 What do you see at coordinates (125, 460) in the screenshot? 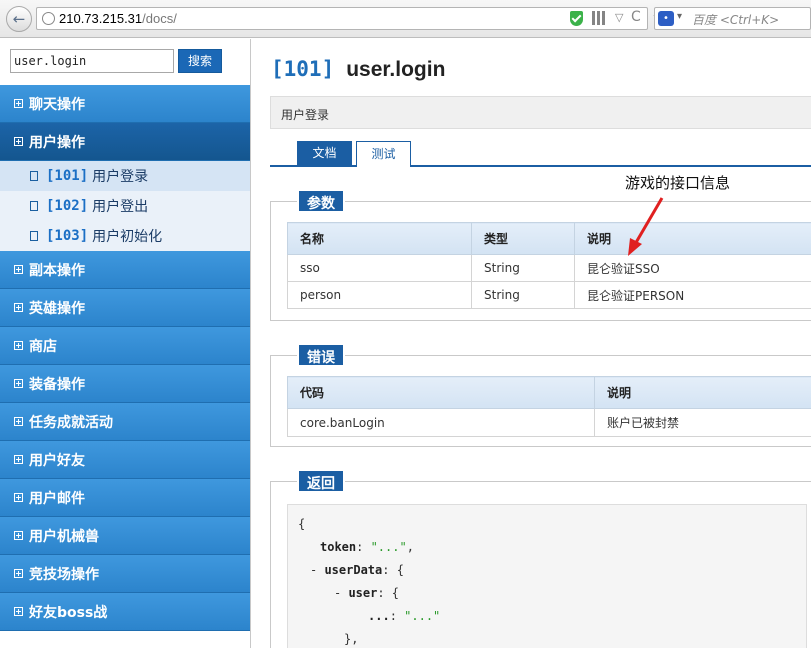
I see `menu-item-friends: 用户好友` at bounding box center [125, 460].